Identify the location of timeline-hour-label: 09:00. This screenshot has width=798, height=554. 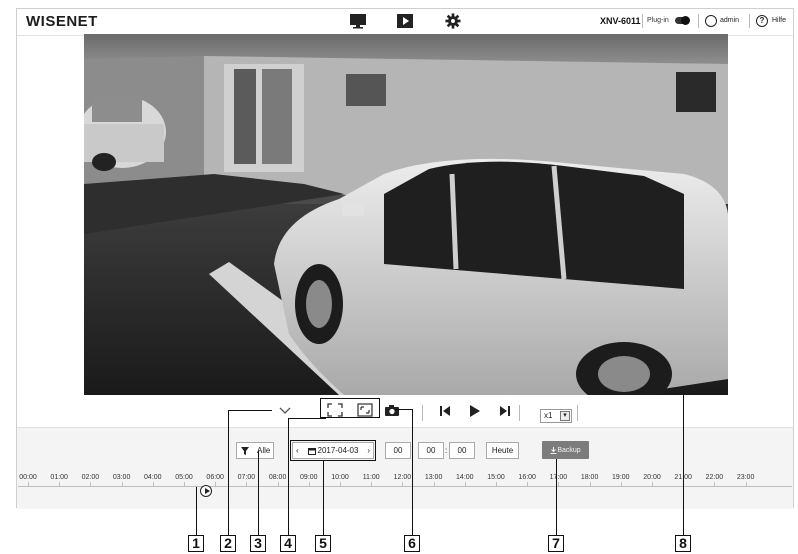
(309, 477).